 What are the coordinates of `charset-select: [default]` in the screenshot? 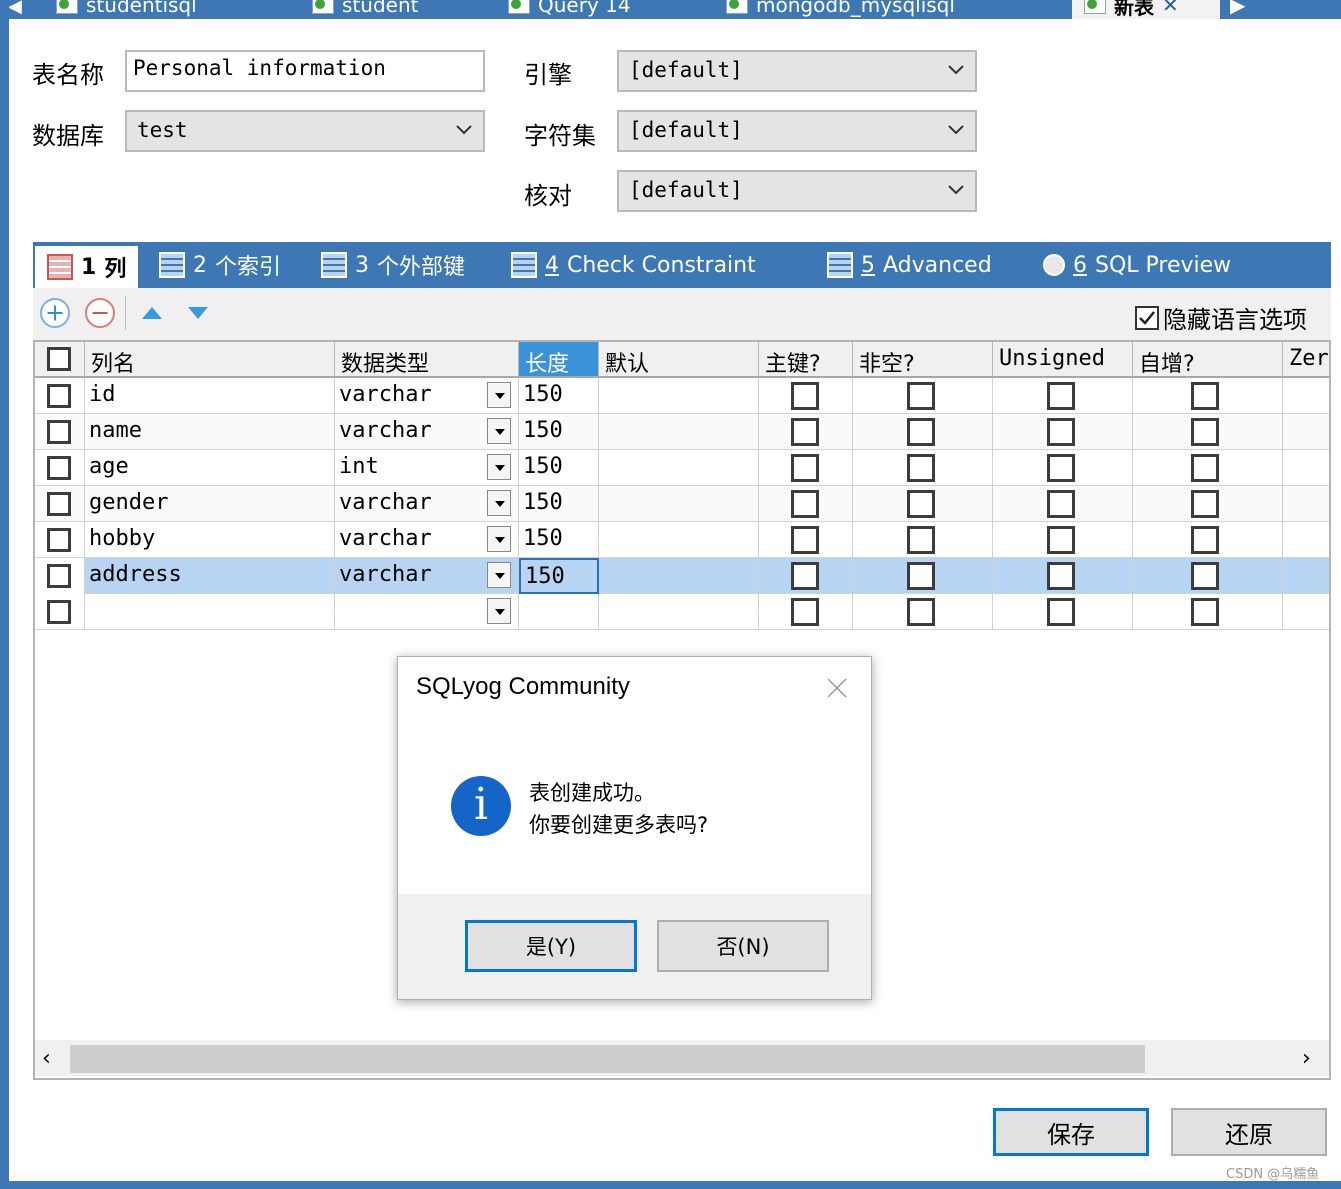 It's located at (797, 131).